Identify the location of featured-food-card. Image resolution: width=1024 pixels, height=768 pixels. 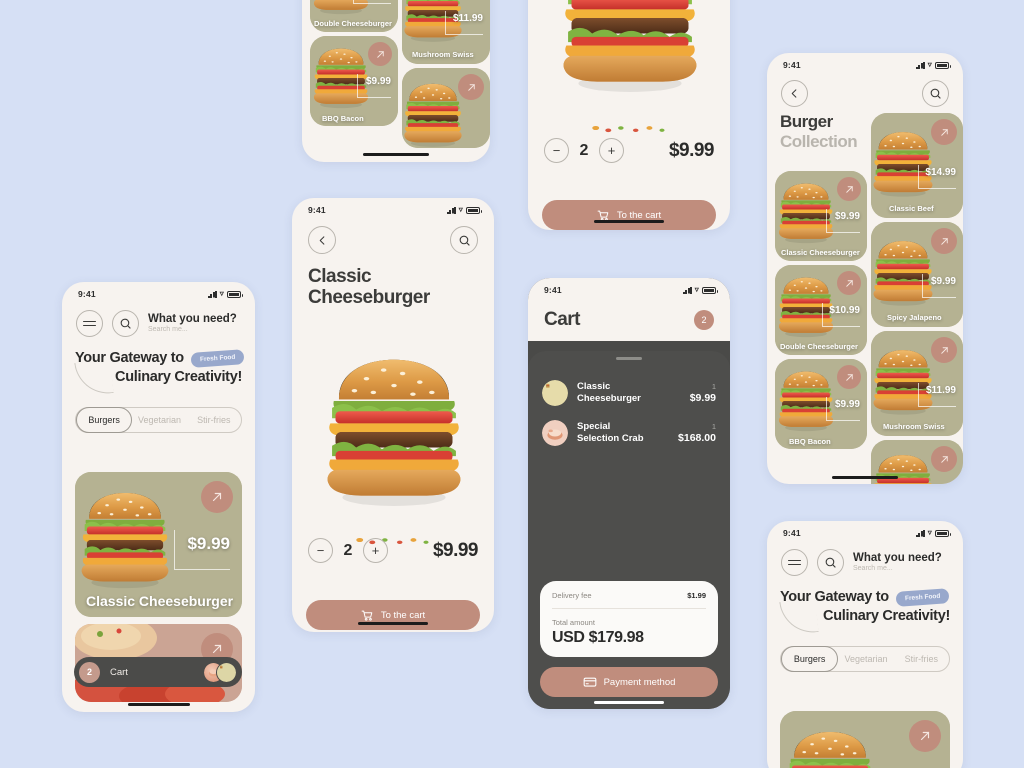
(865, 739).